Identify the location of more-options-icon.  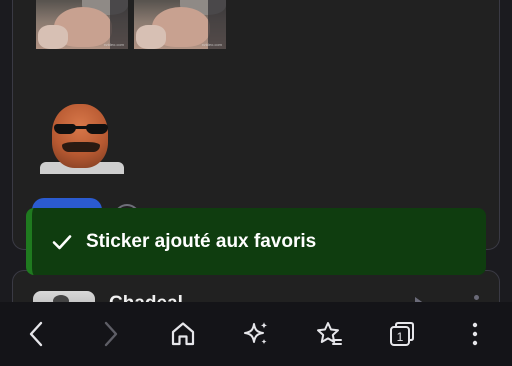
(476, 297).